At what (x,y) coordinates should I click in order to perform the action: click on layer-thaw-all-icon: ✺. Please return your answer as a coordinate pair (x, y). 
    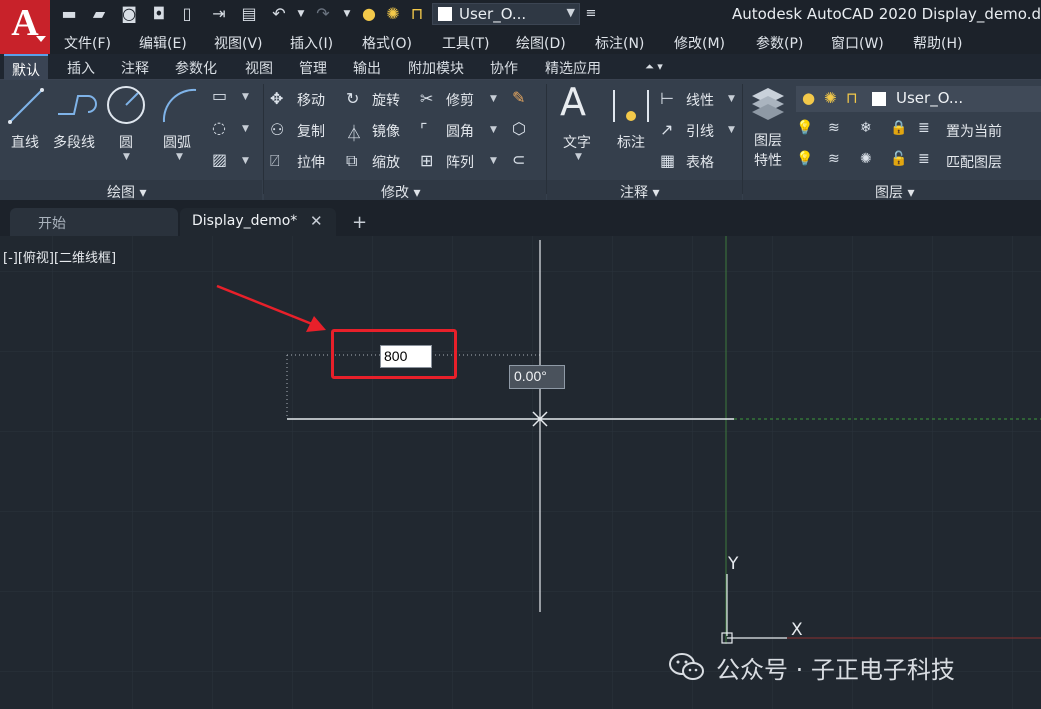
    Looking at the image, I should click on (866, 159).